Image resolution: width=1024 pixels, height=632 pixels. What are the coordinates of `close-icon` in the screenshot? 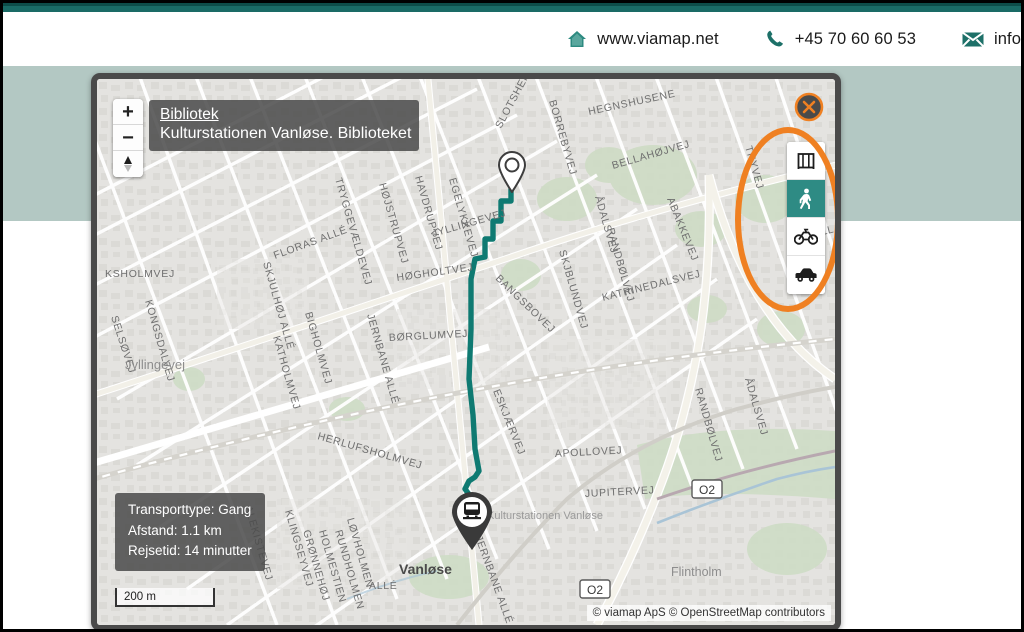 It's located at (809, 107).